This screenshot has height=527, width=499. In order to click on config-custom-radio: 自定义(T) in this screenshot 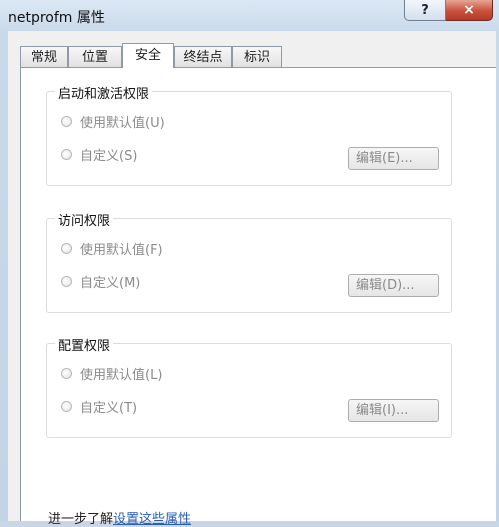, I will do `click(99, 406)`.